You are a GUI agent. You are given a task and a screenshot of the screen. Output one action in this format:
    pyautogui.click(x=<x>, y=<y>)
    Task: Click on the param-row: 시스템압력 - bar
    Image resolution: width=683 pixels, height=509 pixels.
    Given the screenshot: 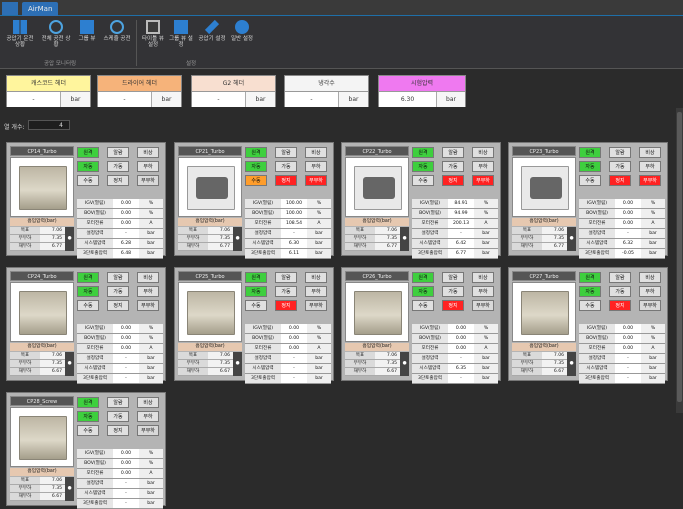 What is the action you would take?
    pyautogui.click(x=288, y=369)
    